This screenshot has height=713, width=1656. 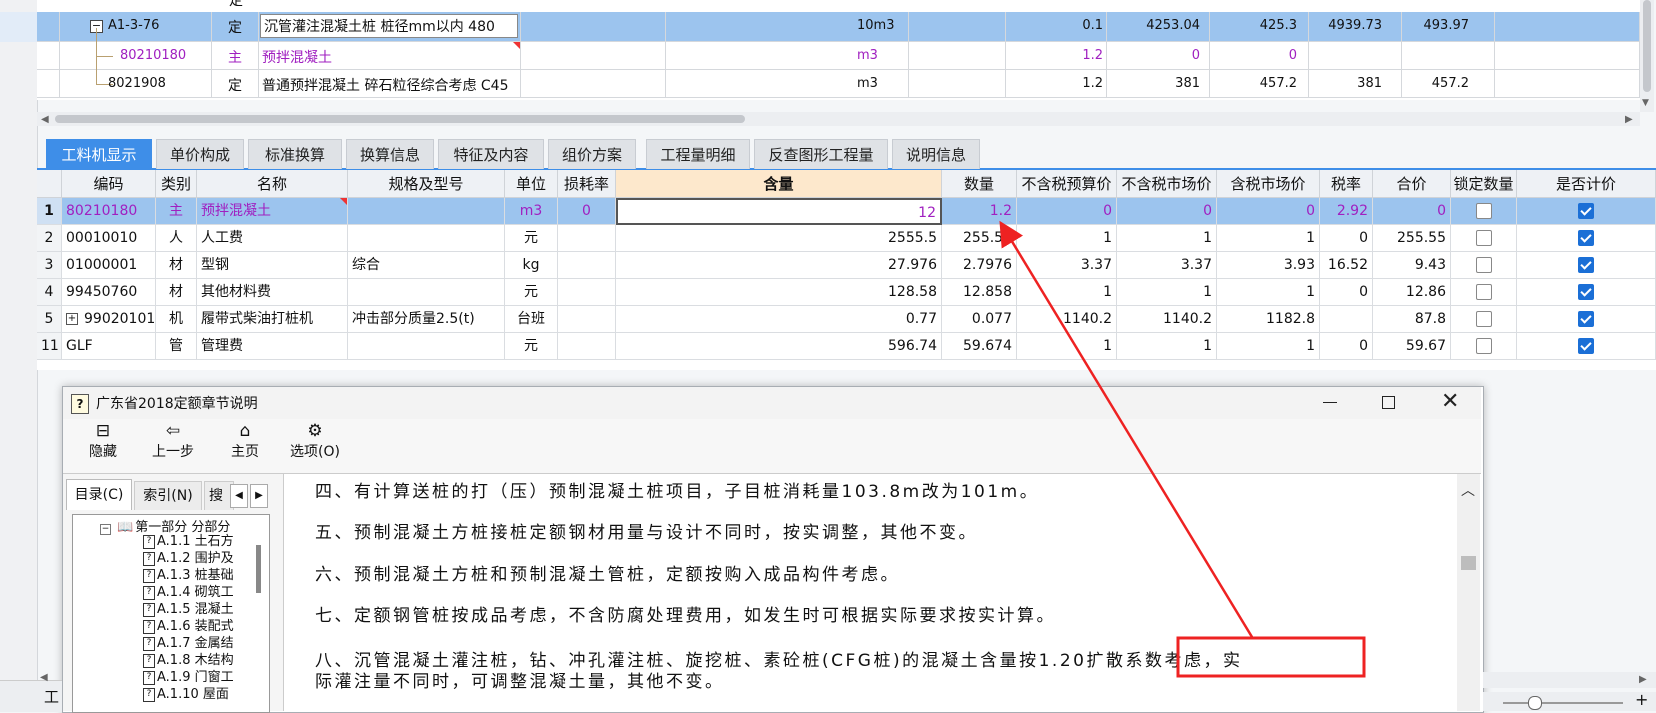 I want to click on annotation-overlay, so click(x=1182, y=449).